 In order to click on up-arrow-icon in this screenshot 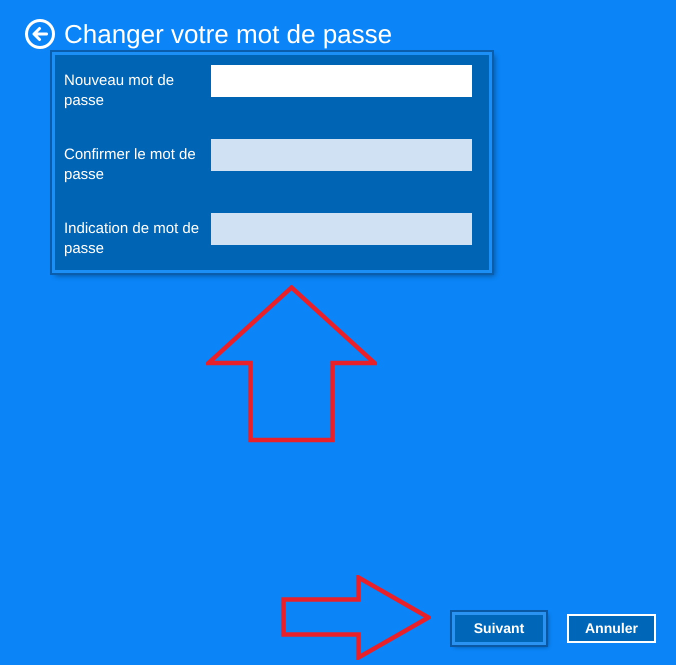, I will do `click(291, 364)`.